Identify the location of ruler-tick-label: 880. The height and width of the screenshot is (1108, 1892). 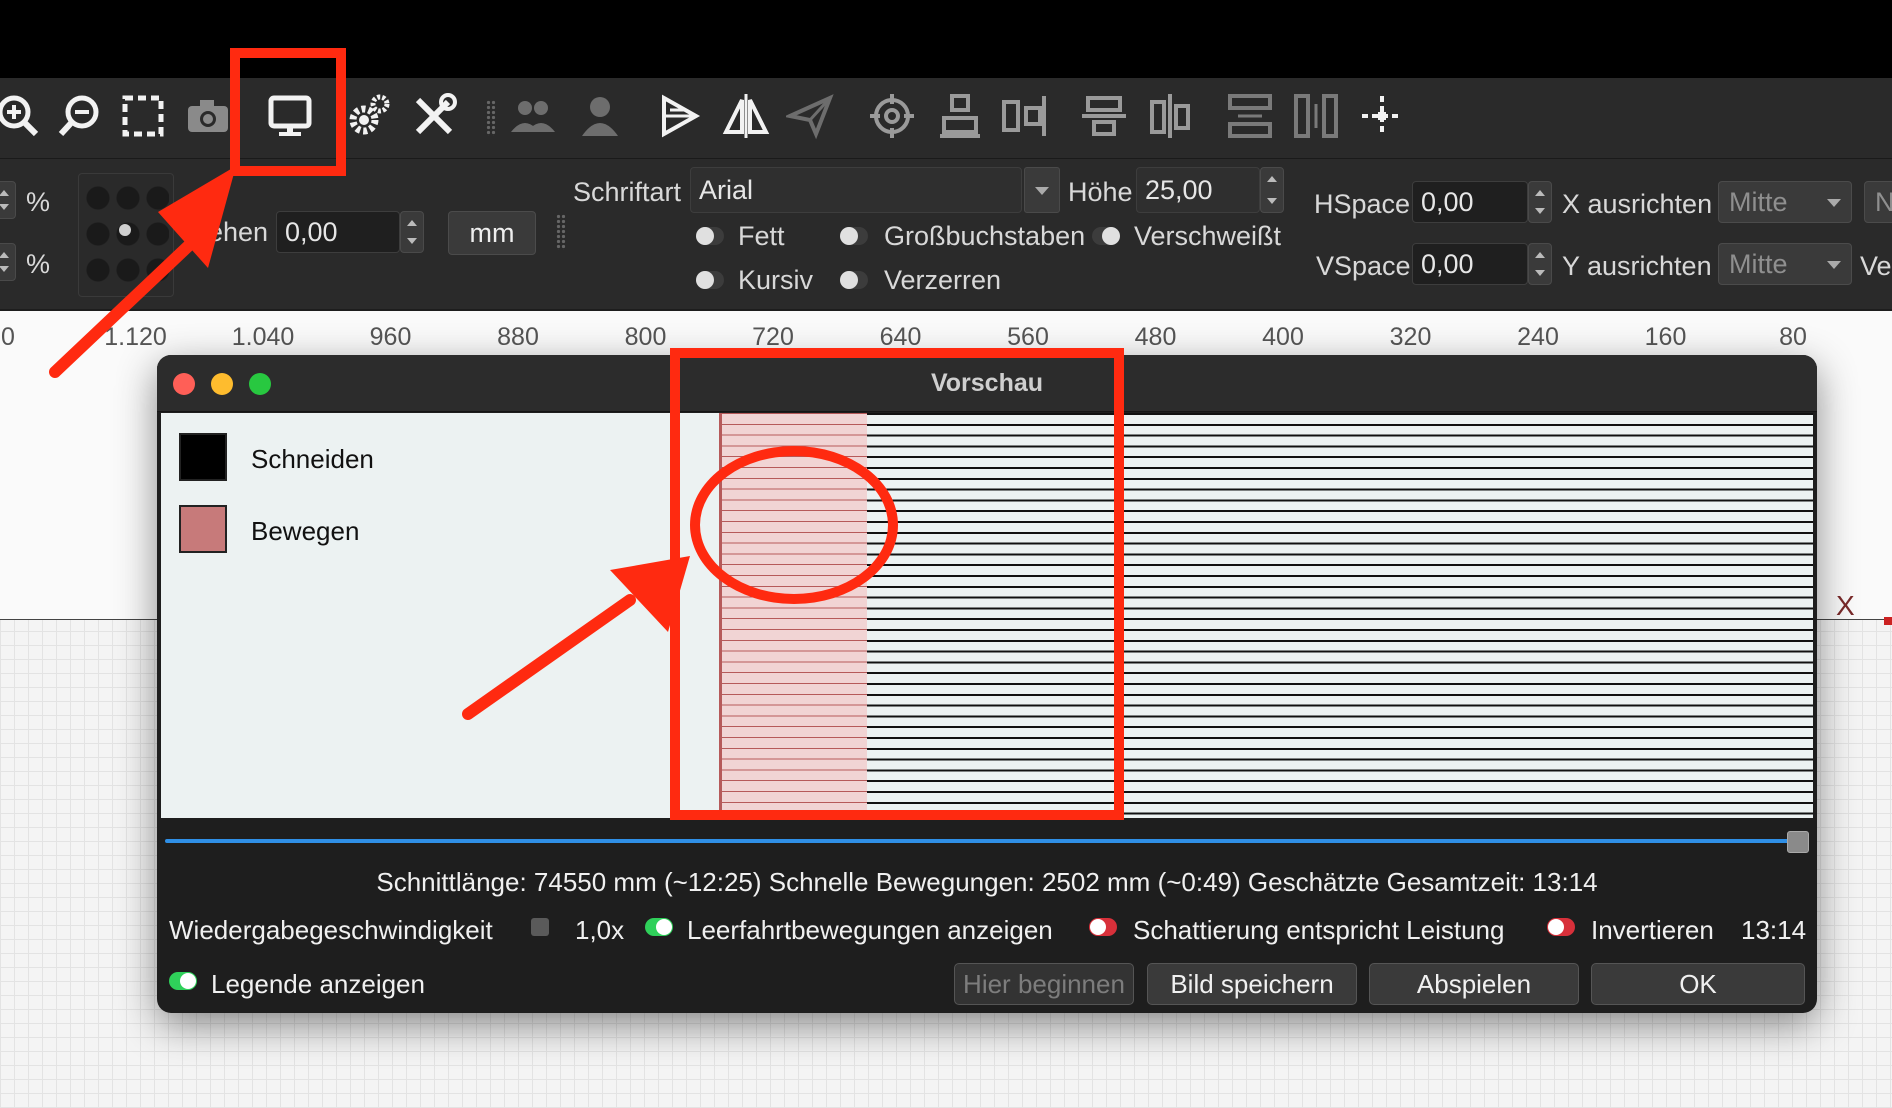
(518, 337).